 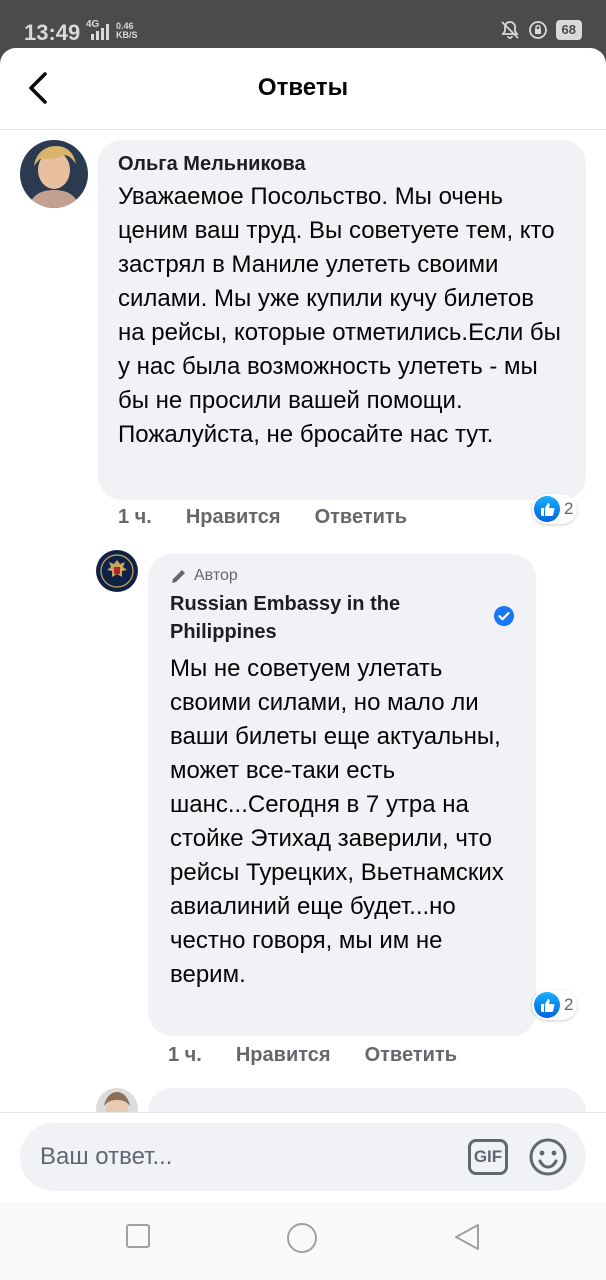 What do you see at coordinates (568, 30) in the screenshot?
I see `battery-indicator: 68` at bounding box center [568, 30].